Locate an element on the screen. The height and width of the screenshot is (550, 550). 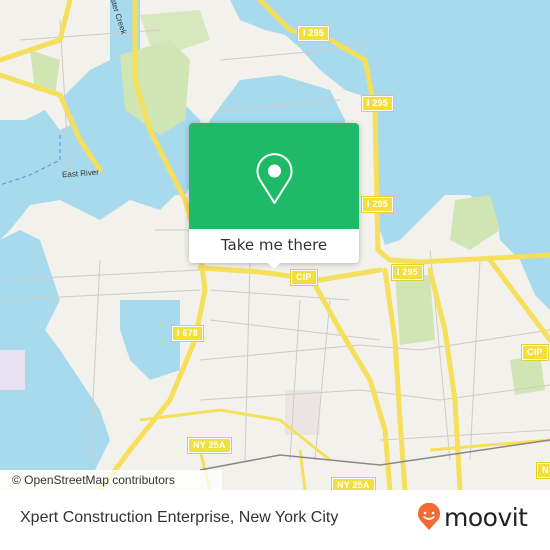
moovit-smiley-pin-icon is located at coordinates (429, 516).